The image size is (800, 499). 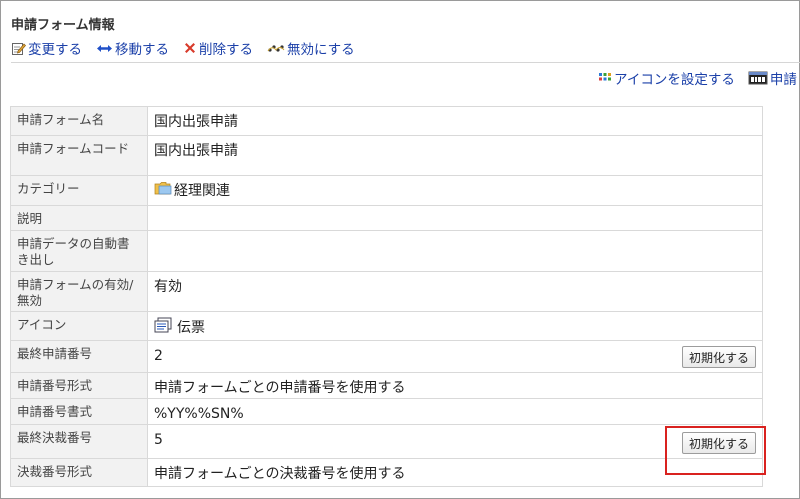 I want to click on set-icon-button: アイコンを設定する, so click(x=666, y=78).